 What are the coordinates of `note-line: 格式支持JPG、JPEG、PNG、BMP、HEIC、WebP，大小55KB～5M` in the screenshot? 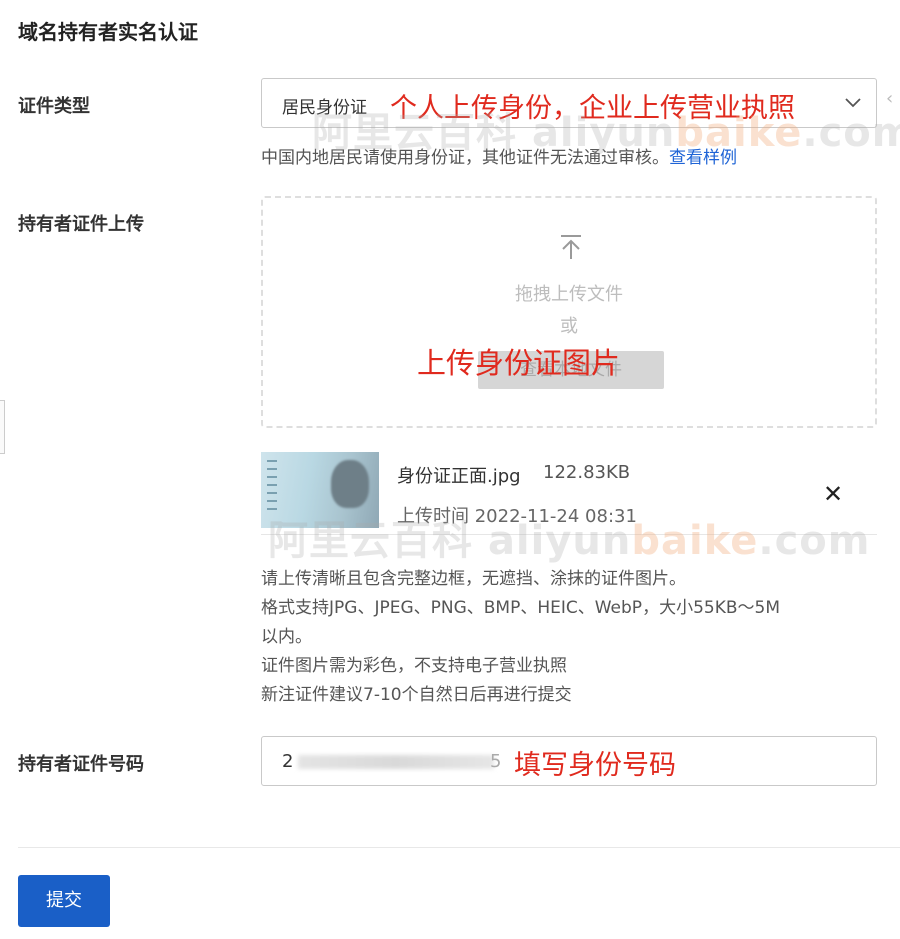 It's located at (520, 608).